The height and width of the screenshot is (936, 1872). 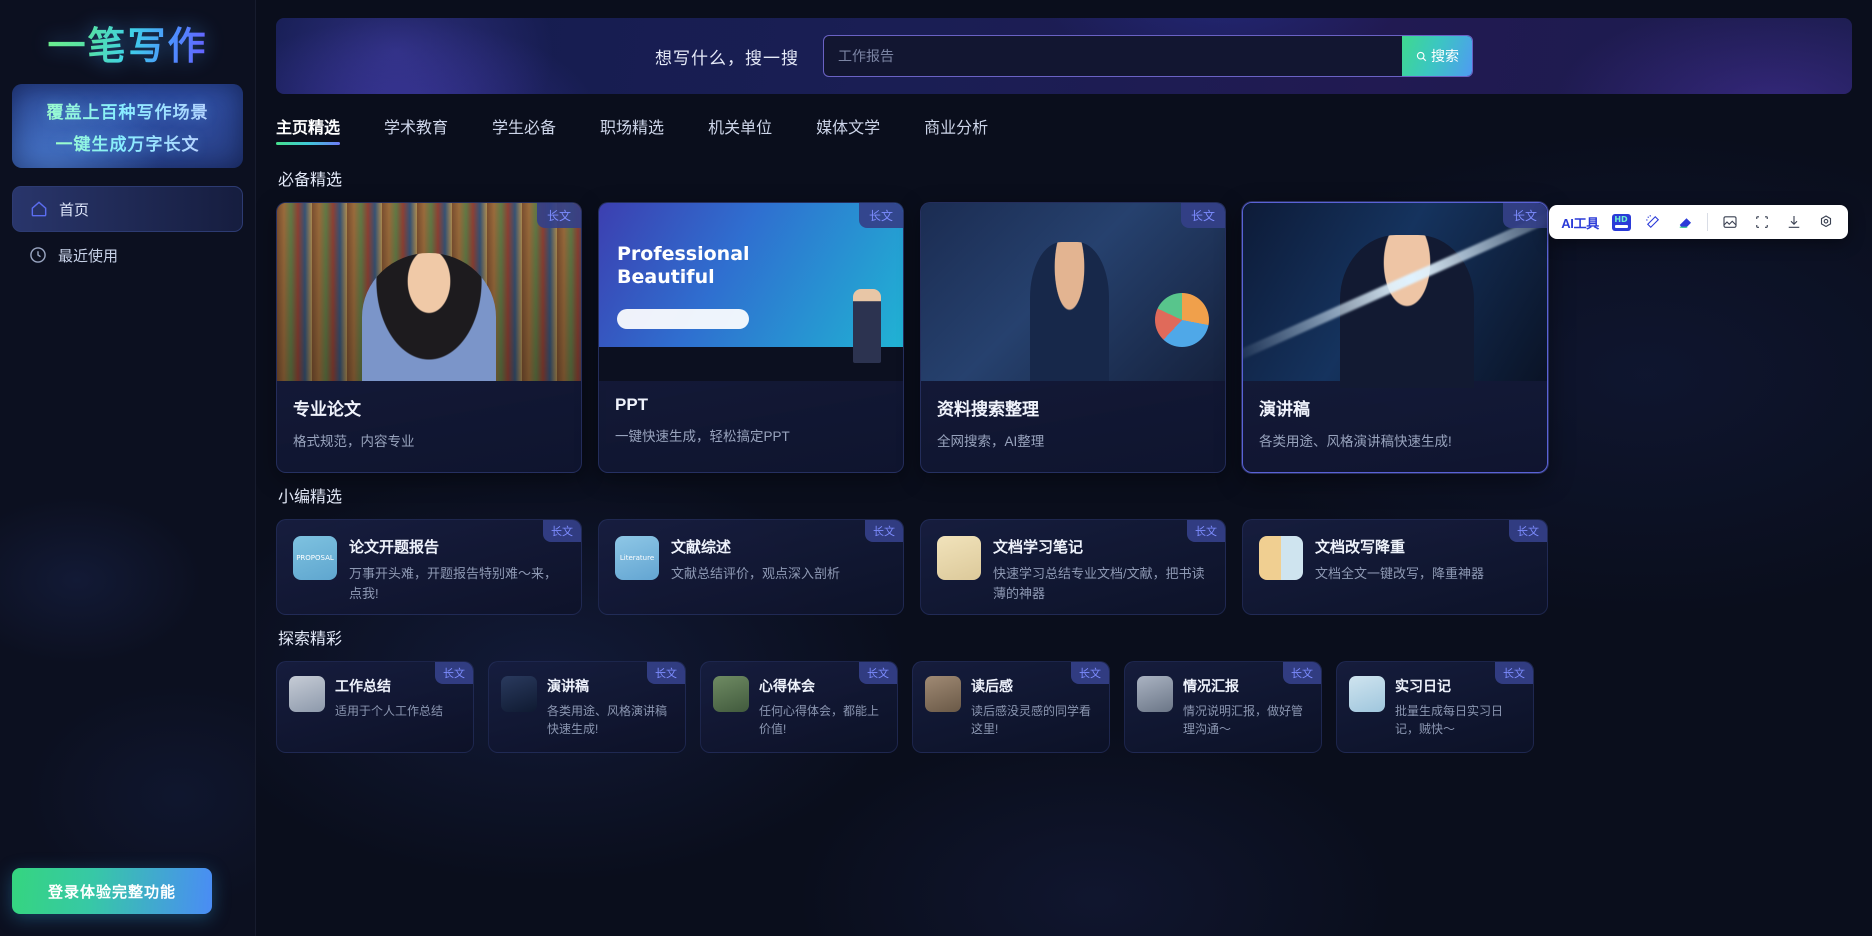 What do you see at coordinates (1826, 222) in the screenshot?
I see `settings-icon` at bounding box center [1826, 222].